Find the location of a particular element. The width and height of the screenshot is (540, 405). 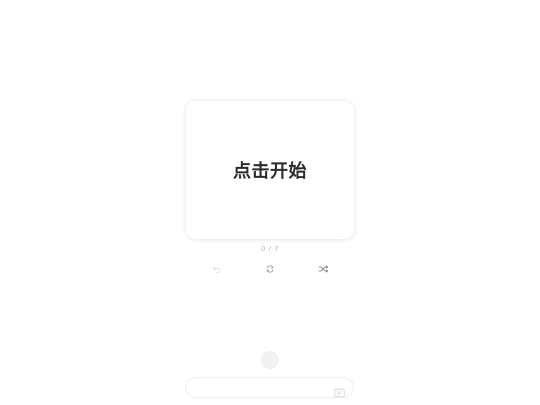

refresh-icon is located at coordinates (270, 269).